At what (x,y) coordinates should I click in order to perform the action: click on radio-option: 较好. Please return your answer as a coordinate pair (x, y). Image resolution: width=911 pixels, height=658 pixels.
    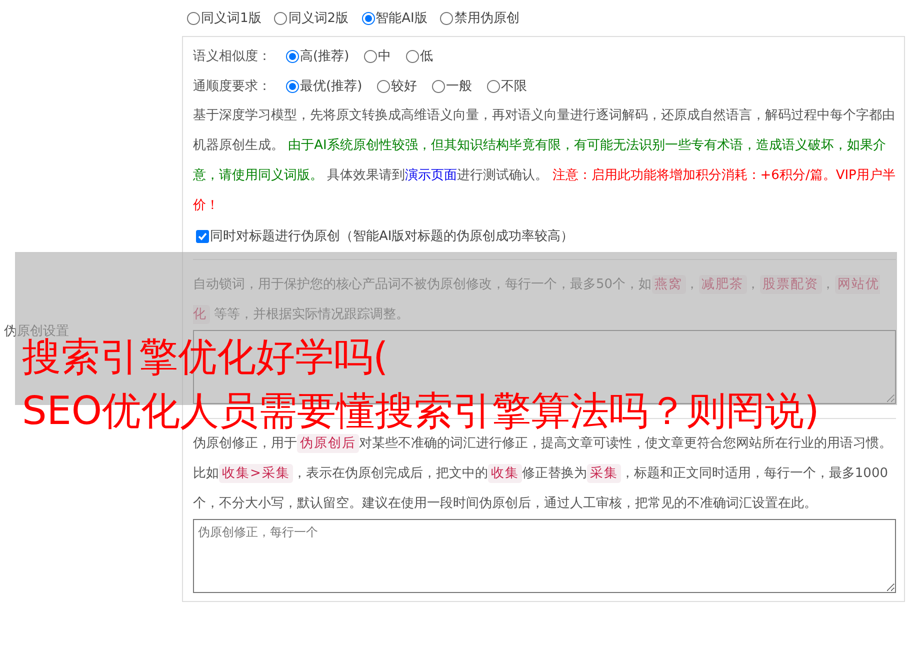
    Looking at the image, I should click on (396, 86).